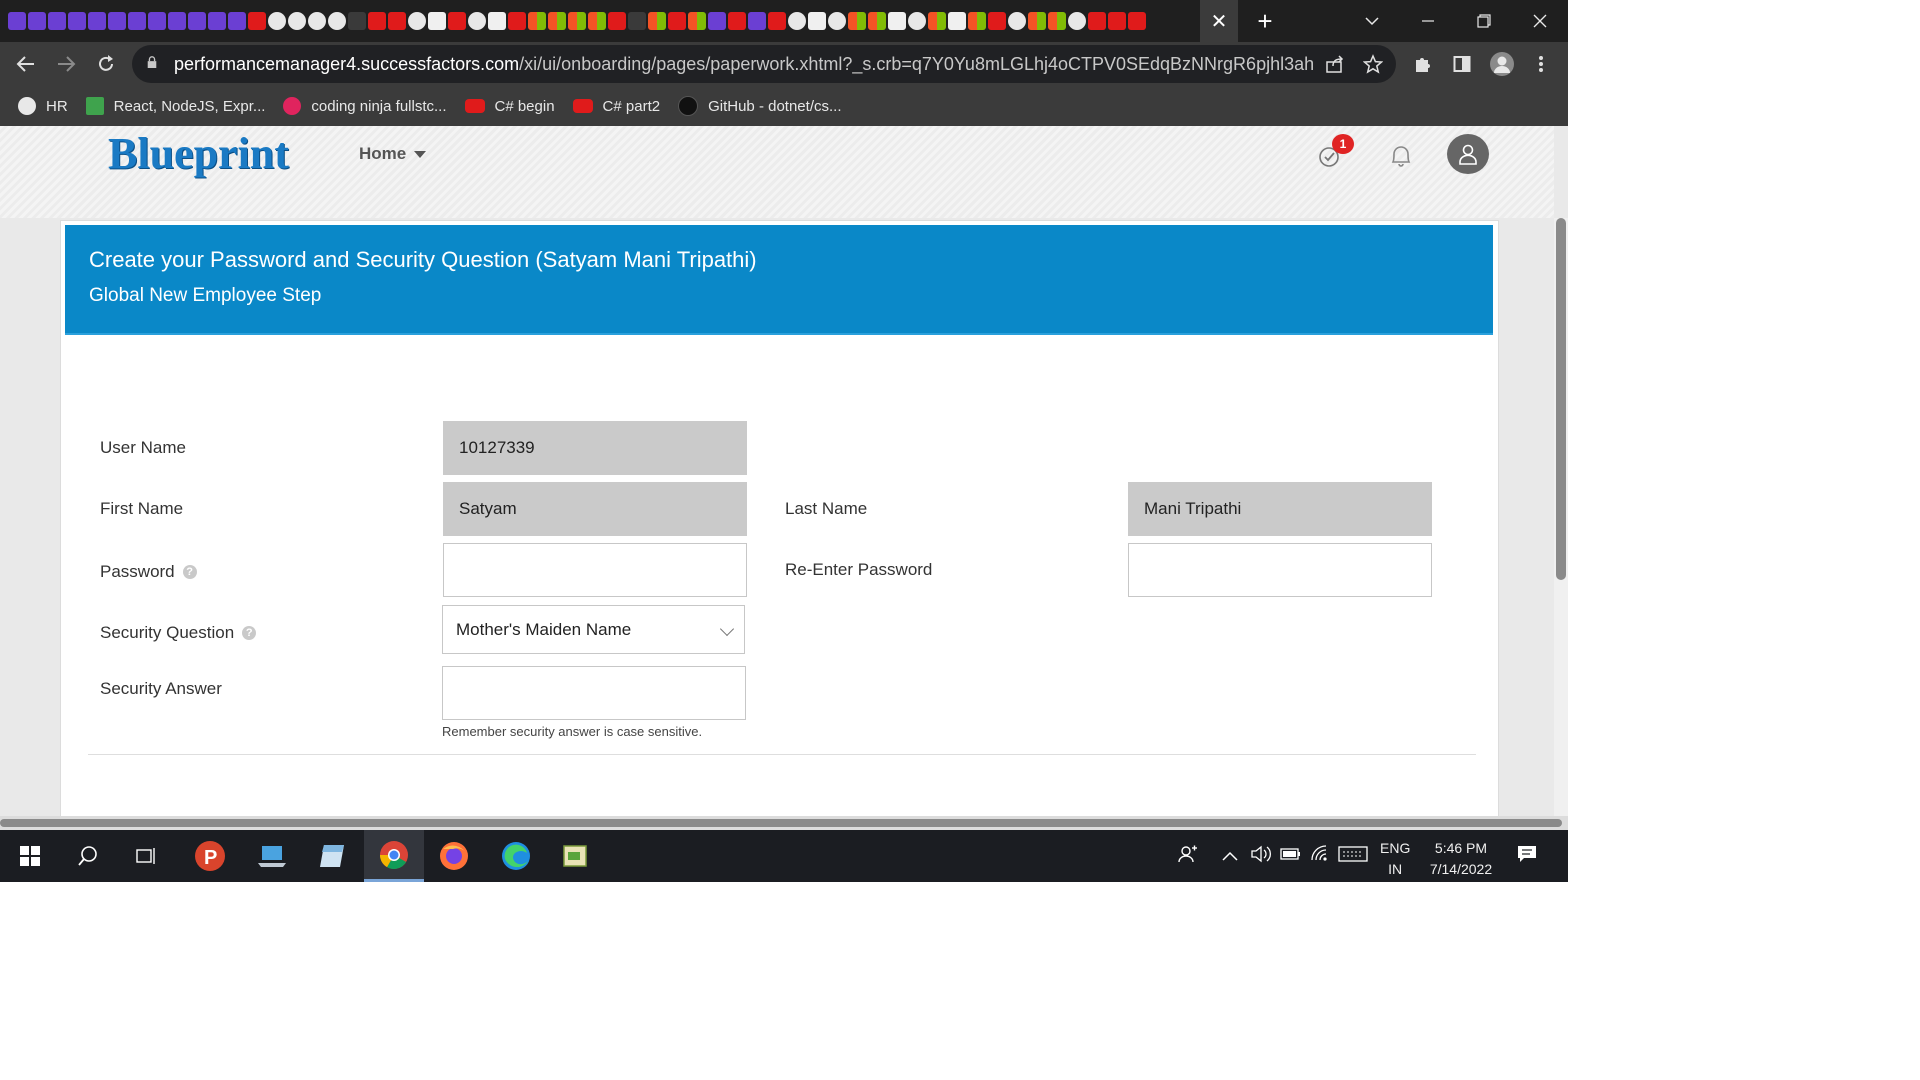 This screenshot has height=1080, width=1920. I want to click on minimize-icon, so click(1428, 21).